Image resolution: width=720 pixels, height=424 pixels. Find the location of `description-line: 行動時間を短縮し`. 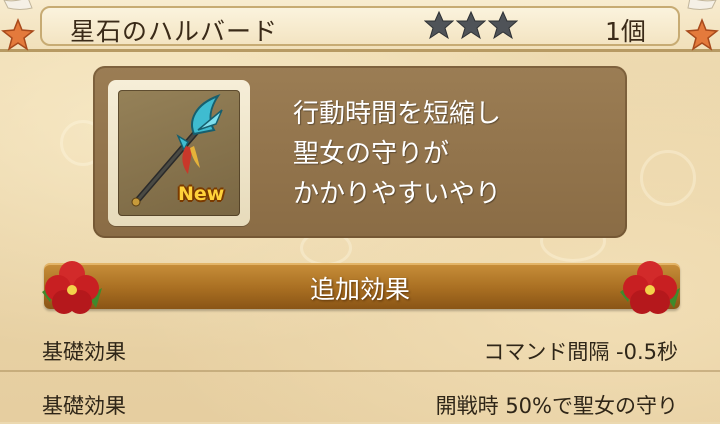

description-line: 行動時間を短縮し is located at coordinates (397, 114).